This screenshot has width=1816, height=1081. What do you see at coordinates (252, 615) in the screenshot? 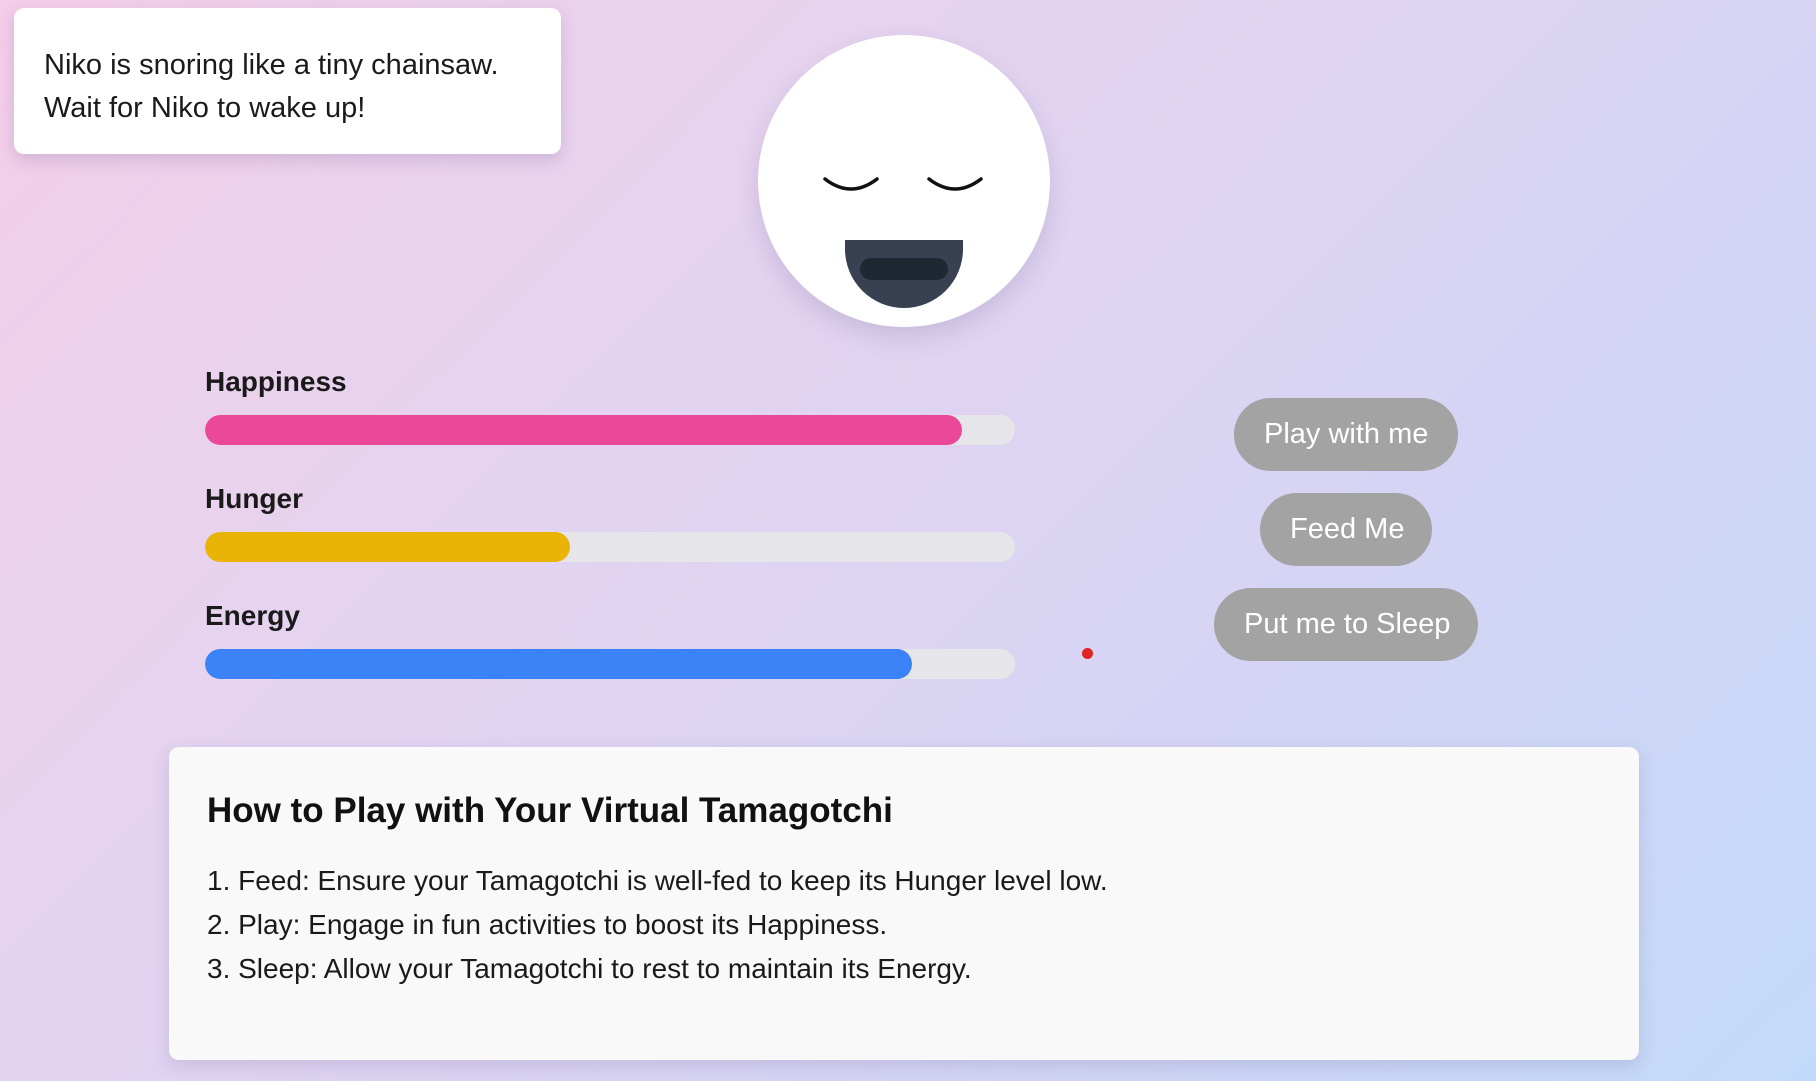
I see `stat-label-energy: Energy` at bounding box center [252, 615].